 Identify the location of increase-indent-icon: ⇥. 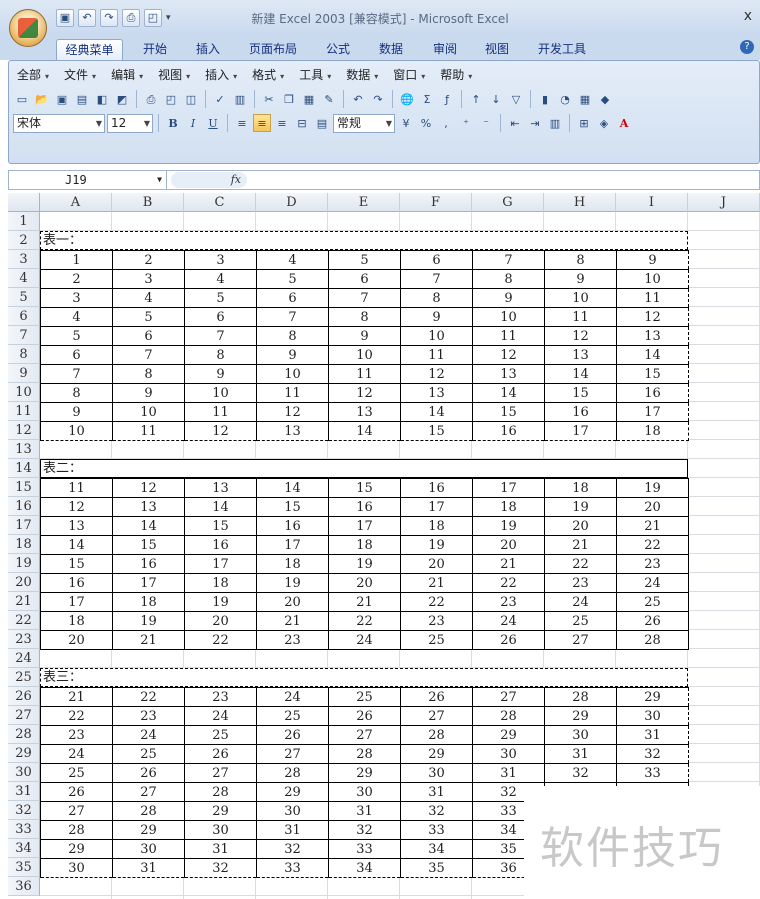
(535, 123).